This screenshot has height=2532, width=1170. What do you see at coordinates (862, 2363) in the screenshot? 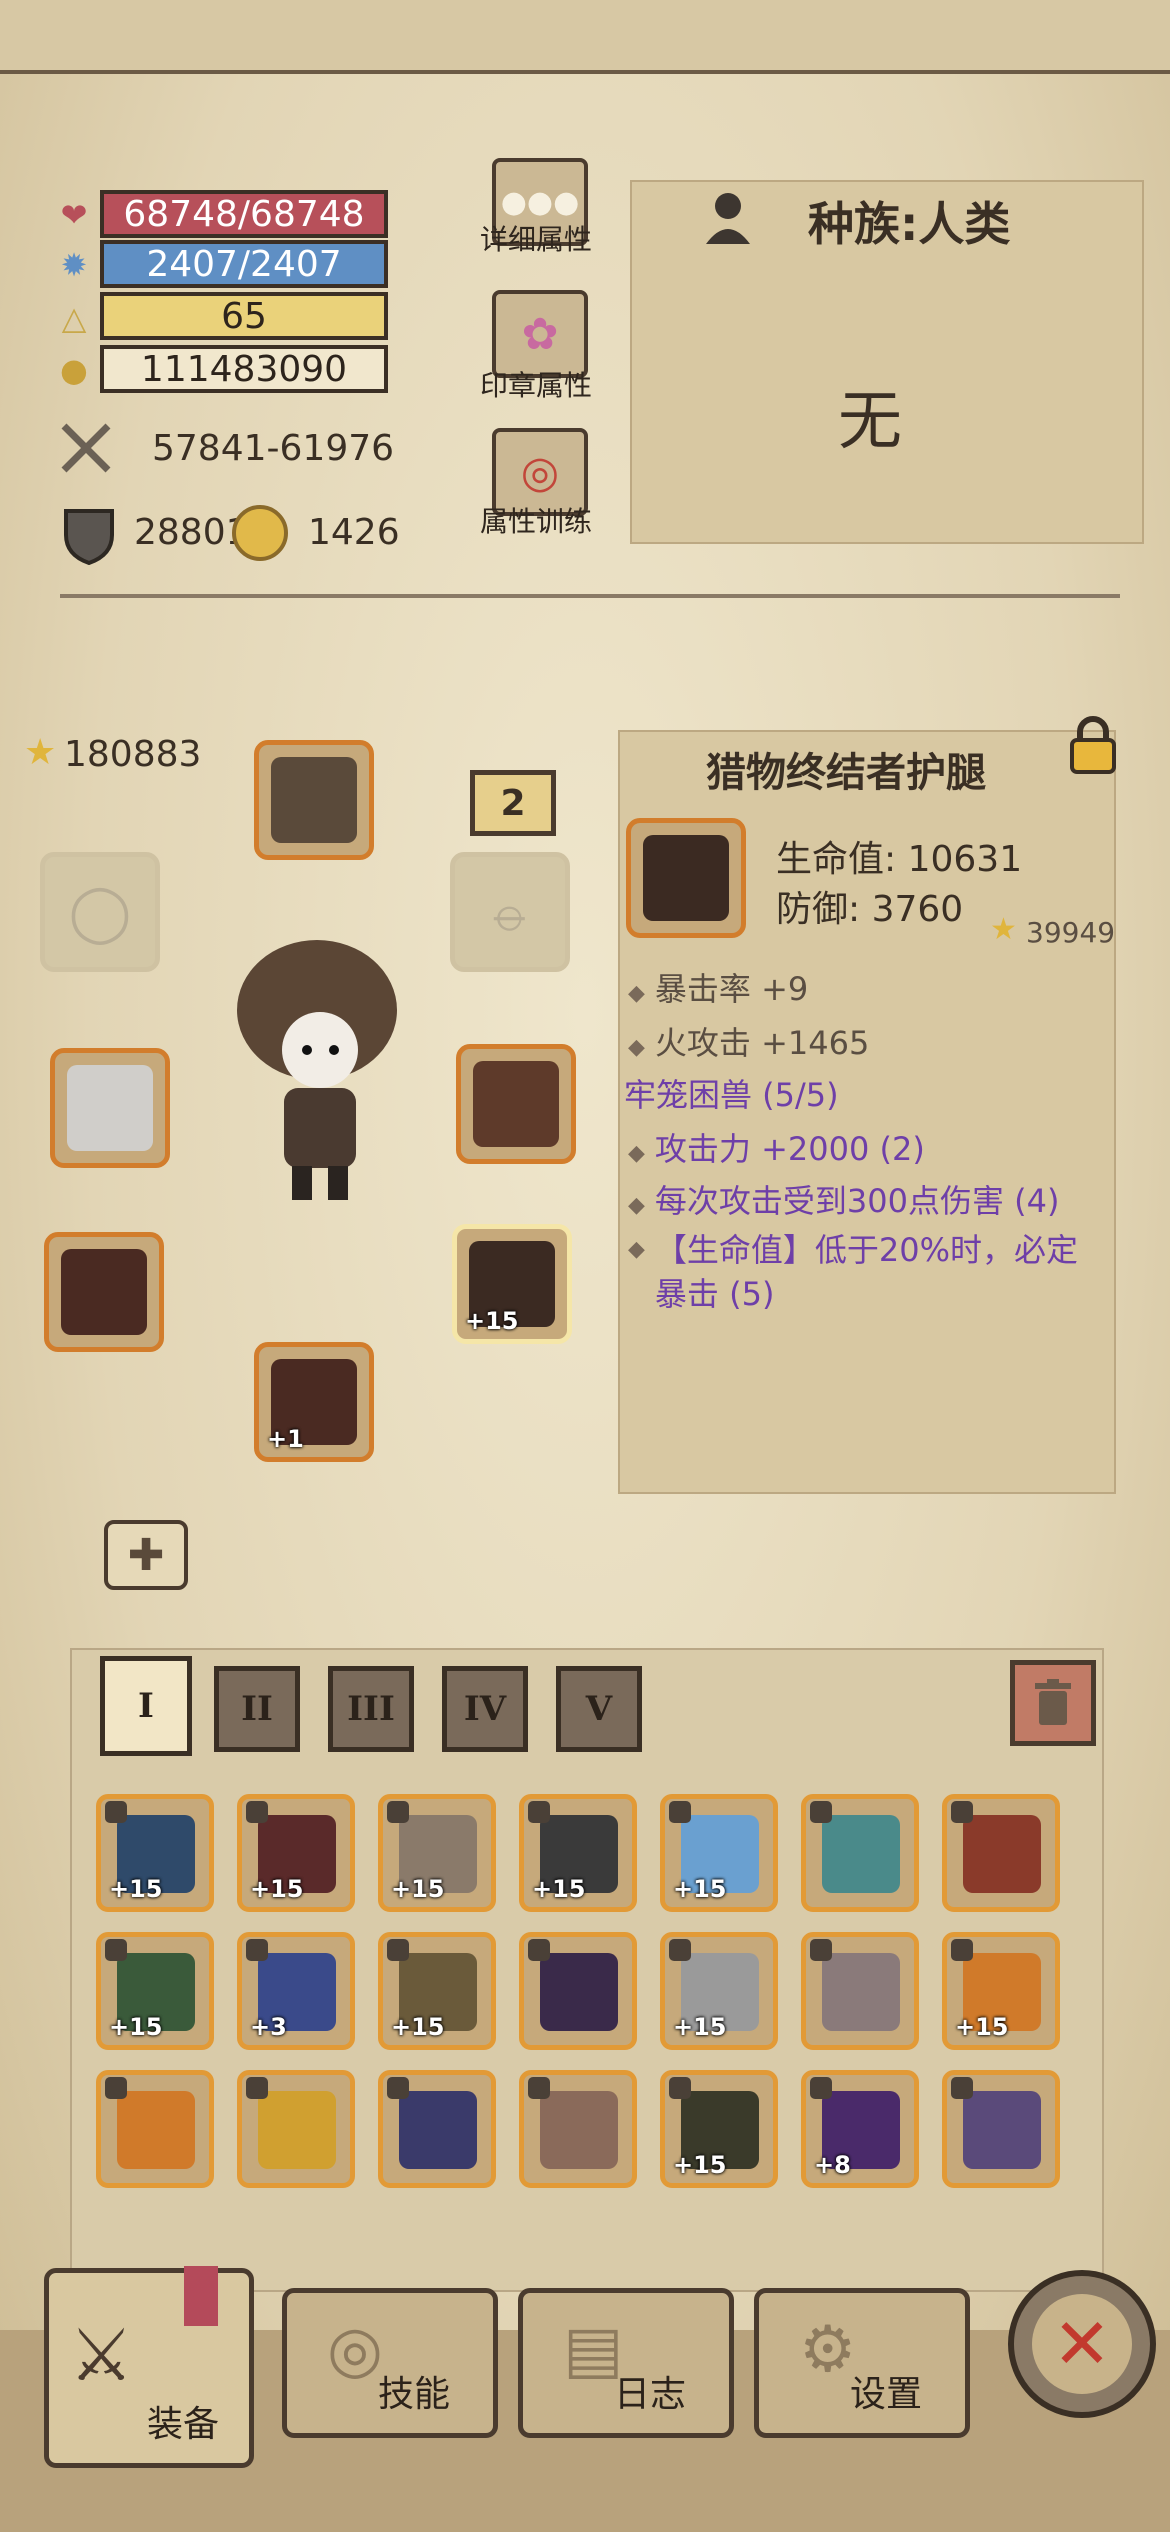
I see `settings-tab-button: ⚙ 设置` at bounding box center [862, 2363].